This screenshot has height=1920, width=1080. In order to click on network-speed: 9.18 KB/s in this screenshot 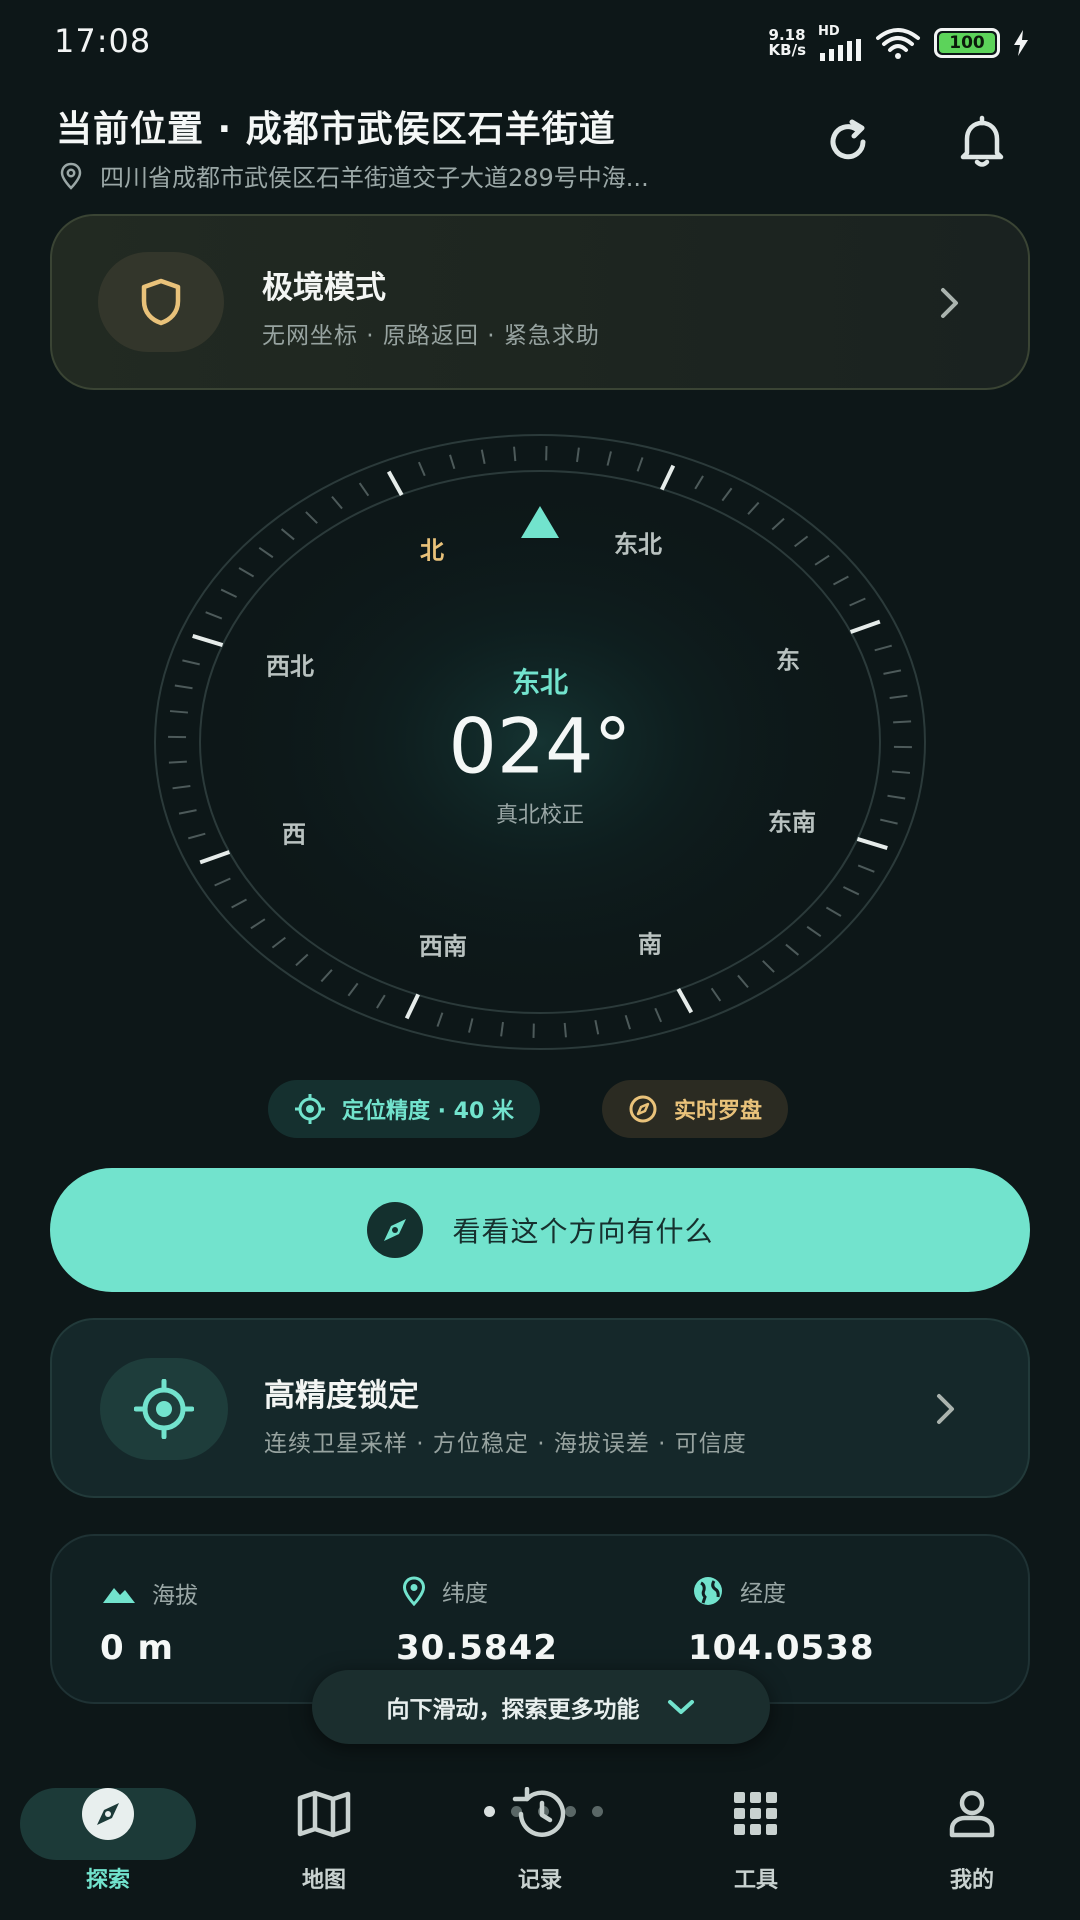, I will do `click(787, 43)`.